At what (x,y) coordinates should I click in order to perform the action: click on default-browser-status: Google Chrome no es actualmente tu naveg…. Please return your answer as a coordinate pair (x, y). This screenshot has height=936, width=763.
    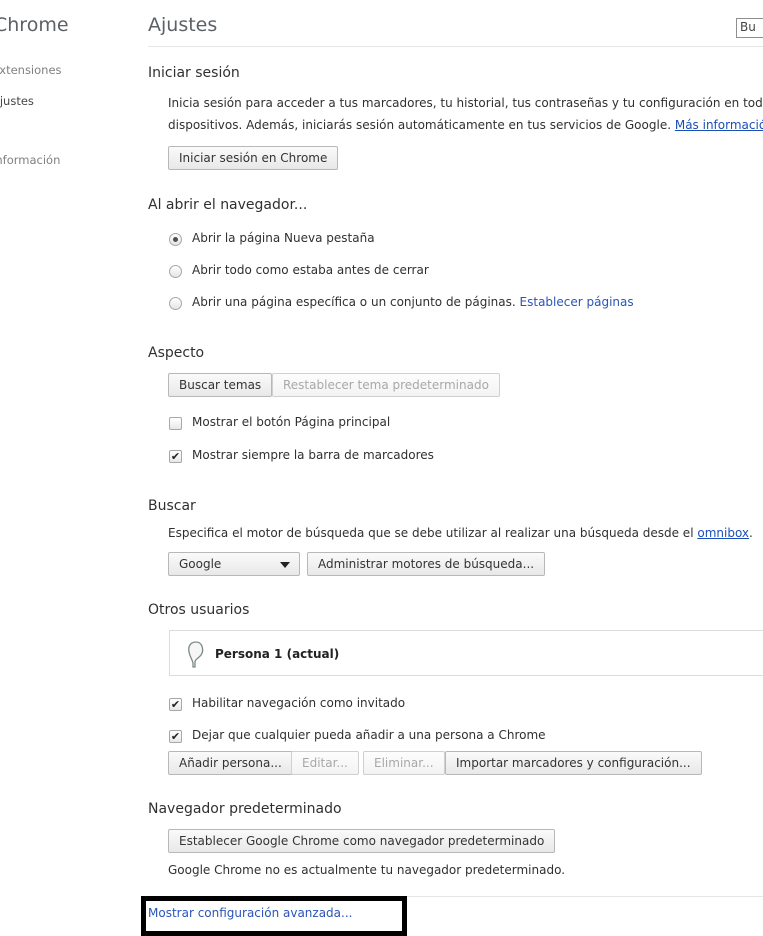
    Looking at the image, I should click on (367, 870).